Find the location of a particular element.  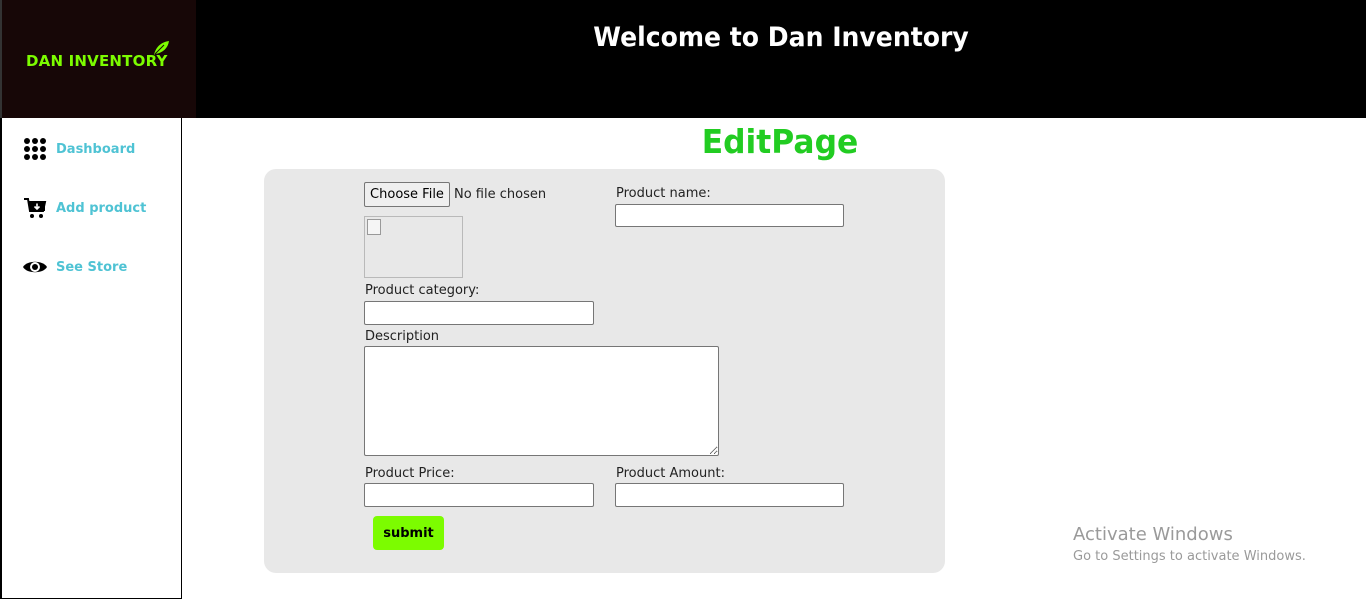

sidebar-item-dashboard: Dashboard is located at coordinates (78, 149).